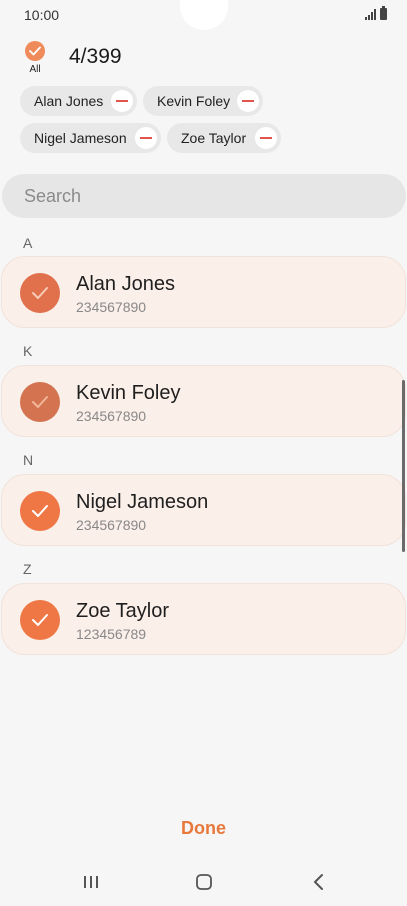  I want to click on contact-name: Zoe Taylor, so click(123, 611).